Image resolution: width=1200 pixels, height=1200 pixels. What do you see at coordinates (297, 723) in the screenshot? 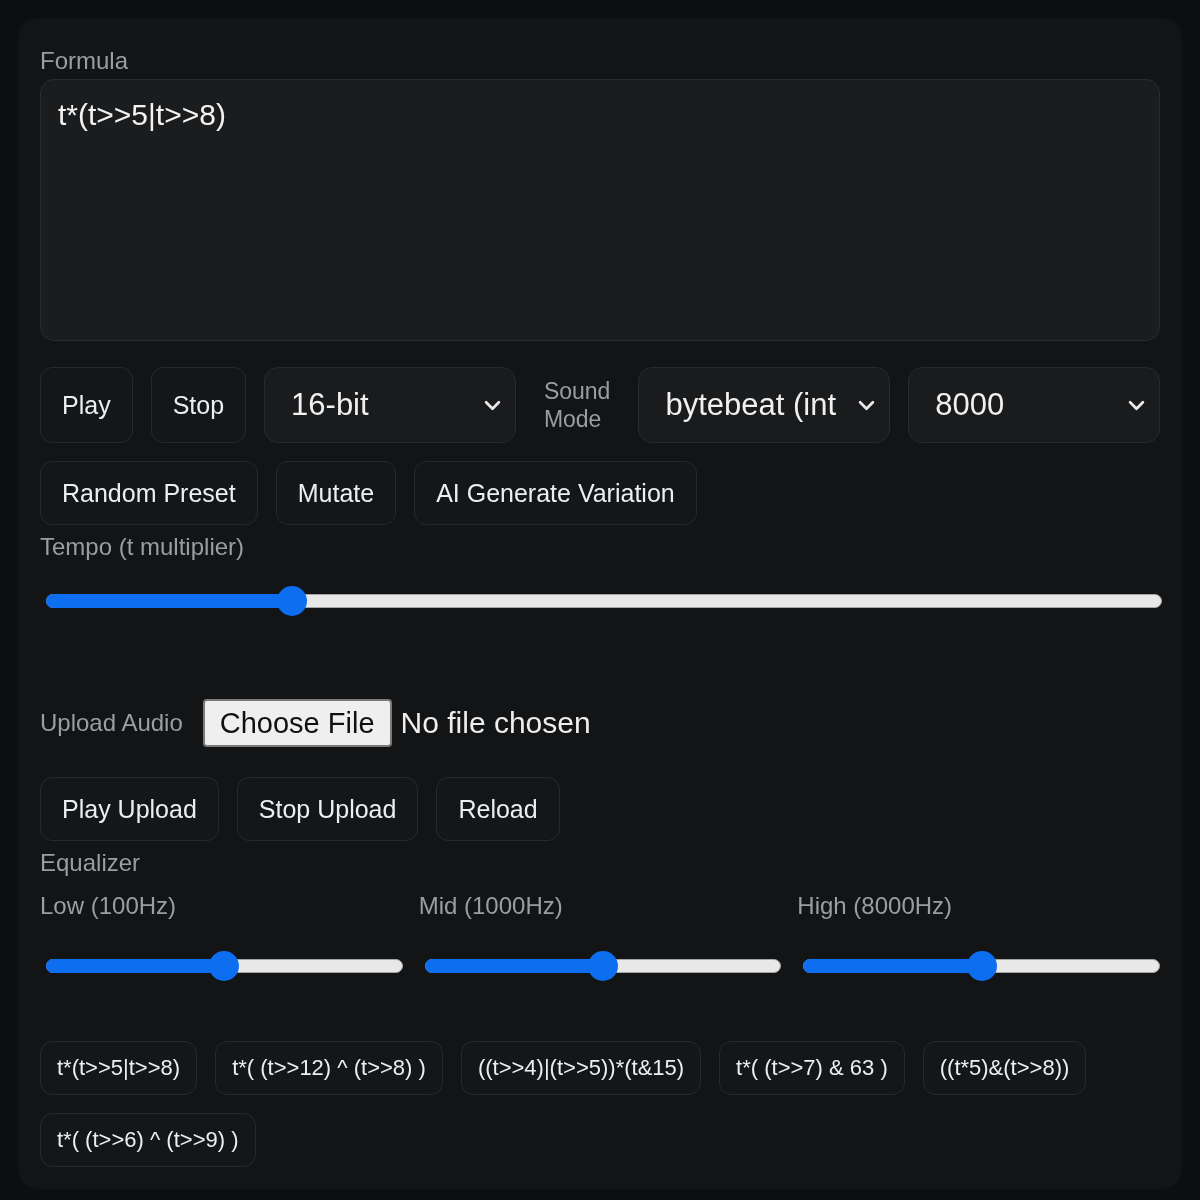
I see `choose-file-button: Choose File` at bounding box center [297, 723].